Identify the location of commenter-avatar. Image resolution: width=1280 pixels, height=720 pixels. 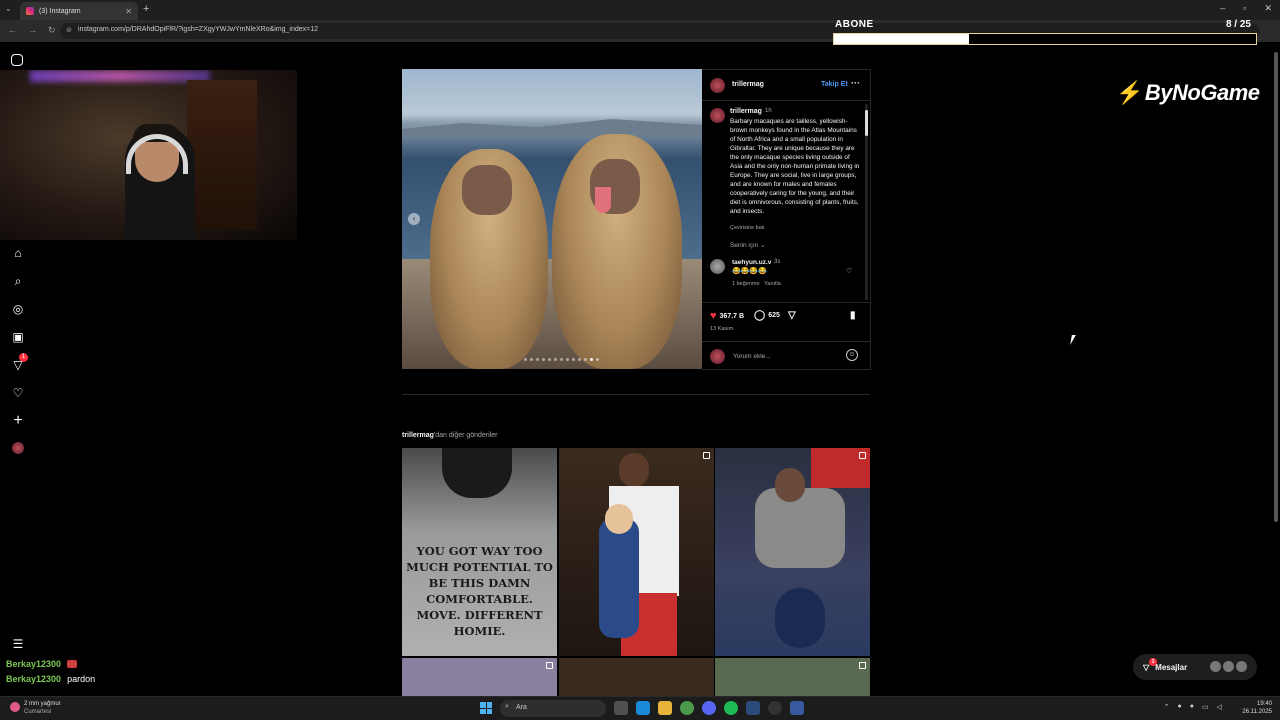
(717, 266).